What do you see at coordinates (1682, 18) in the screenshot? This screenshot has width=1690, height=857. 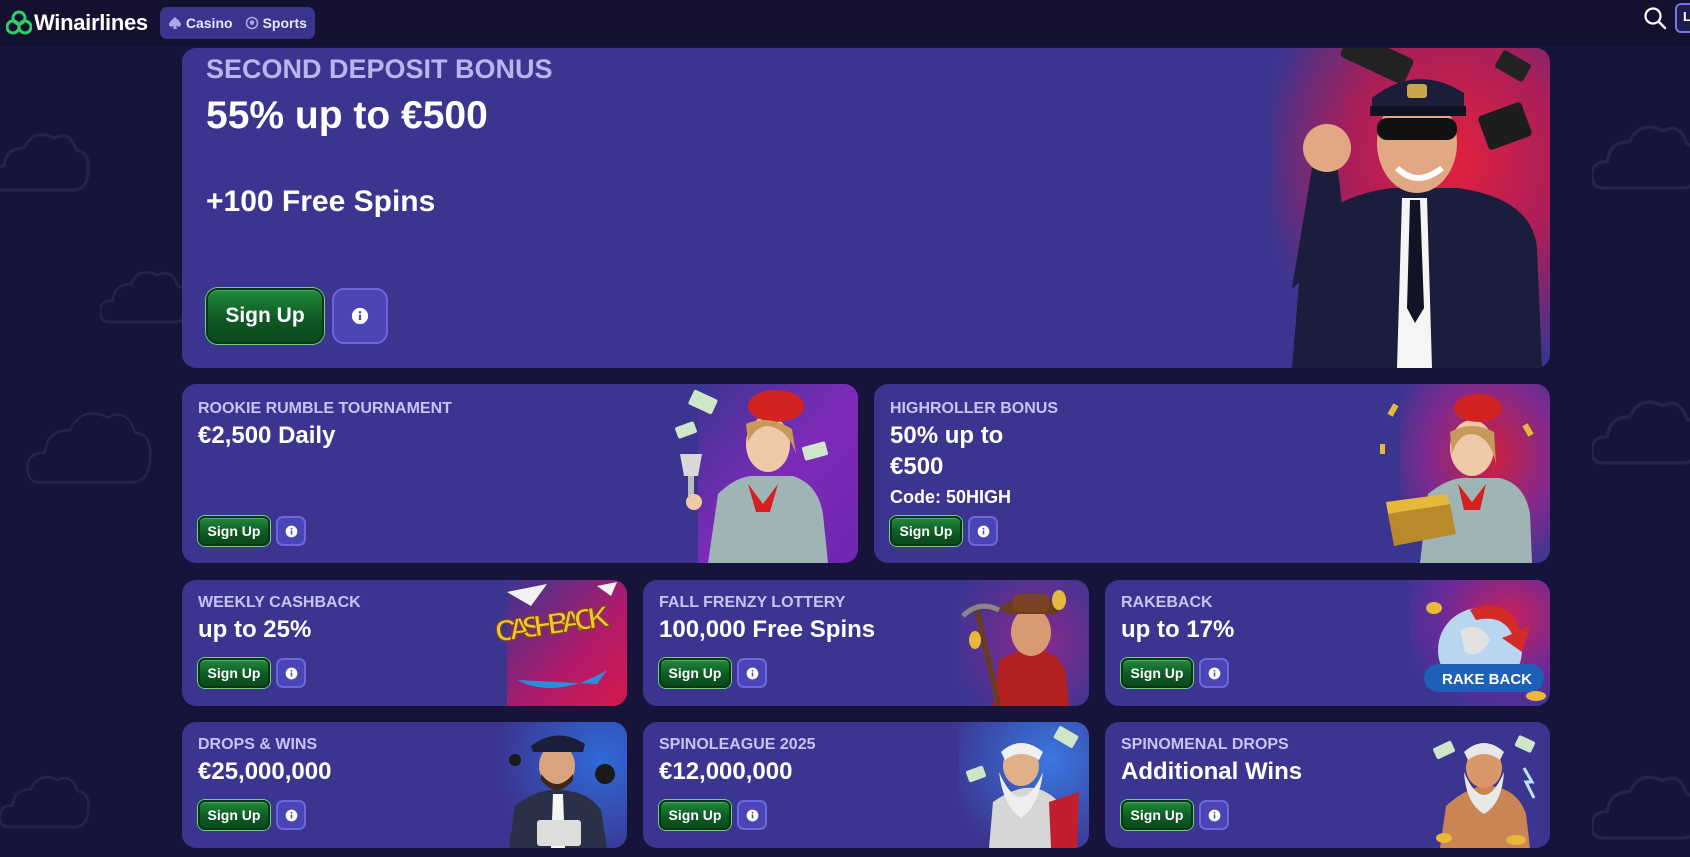 I see `login-button: L` at bounding box center [1682, 18].